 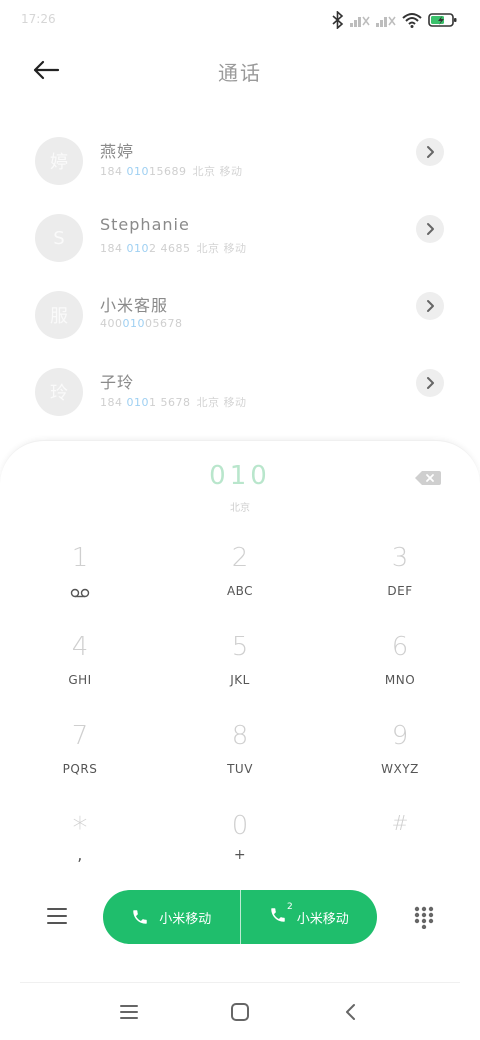 I want to click on call-sim1-button: 小米移动, so click(x=171, y=917).